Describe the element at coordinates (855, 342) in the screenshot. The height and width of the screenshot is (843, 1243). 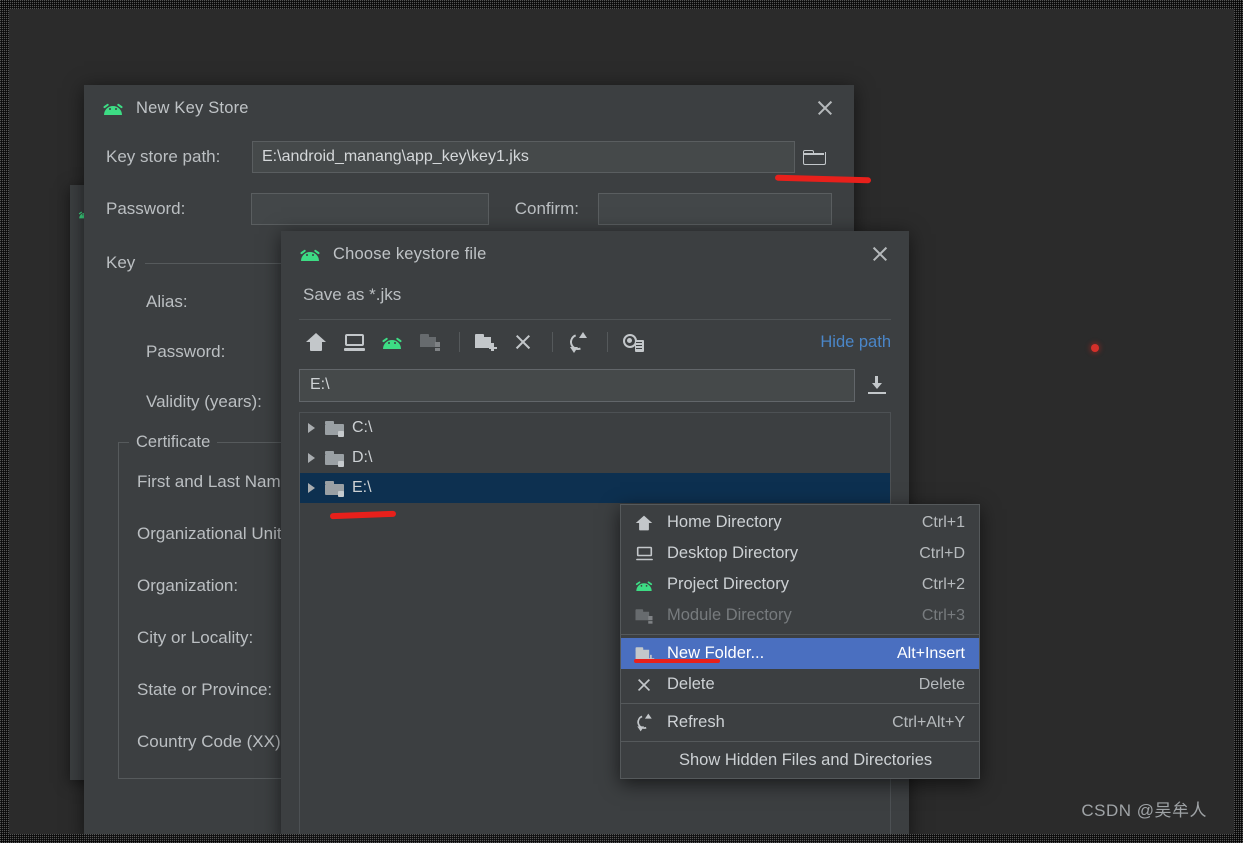
I see `hide-path-link: Hide path` at that location.